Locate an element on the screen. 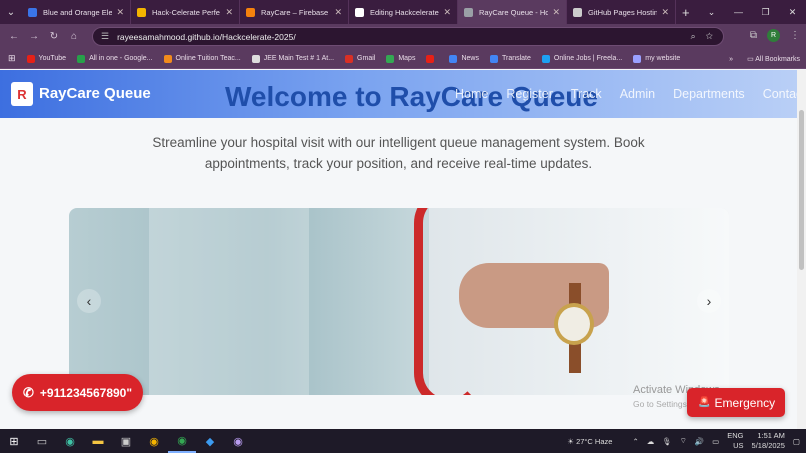 The image size is (806, 453). clock: 1:51 AM 5/18/2025 is located at coordinates (768, 441).